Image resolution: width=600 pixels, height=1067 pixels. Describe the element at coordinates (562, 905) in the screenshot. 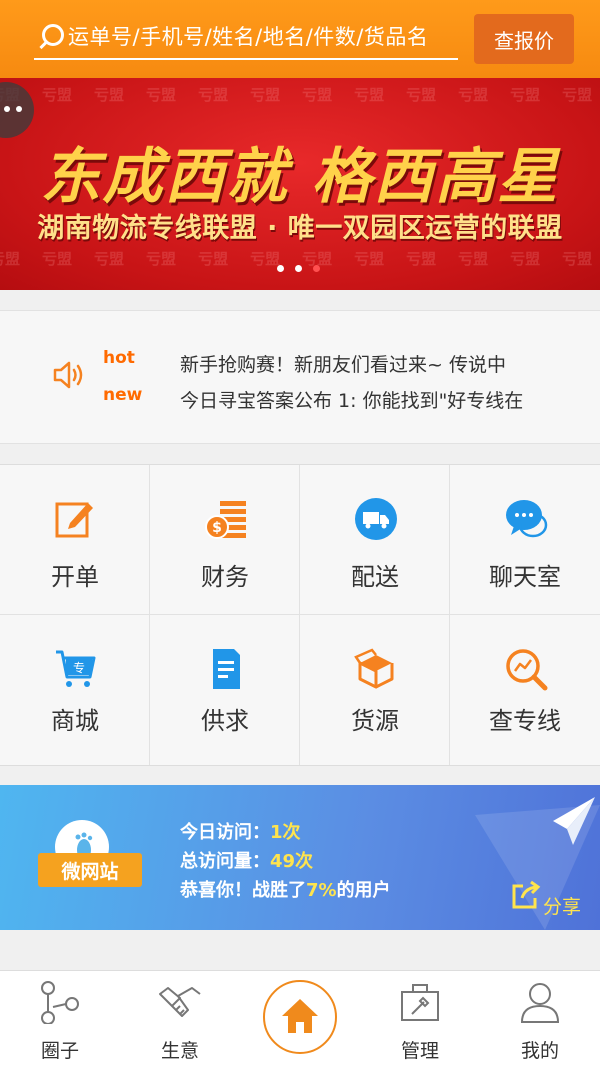

I see `share-button: 分享` at that location.